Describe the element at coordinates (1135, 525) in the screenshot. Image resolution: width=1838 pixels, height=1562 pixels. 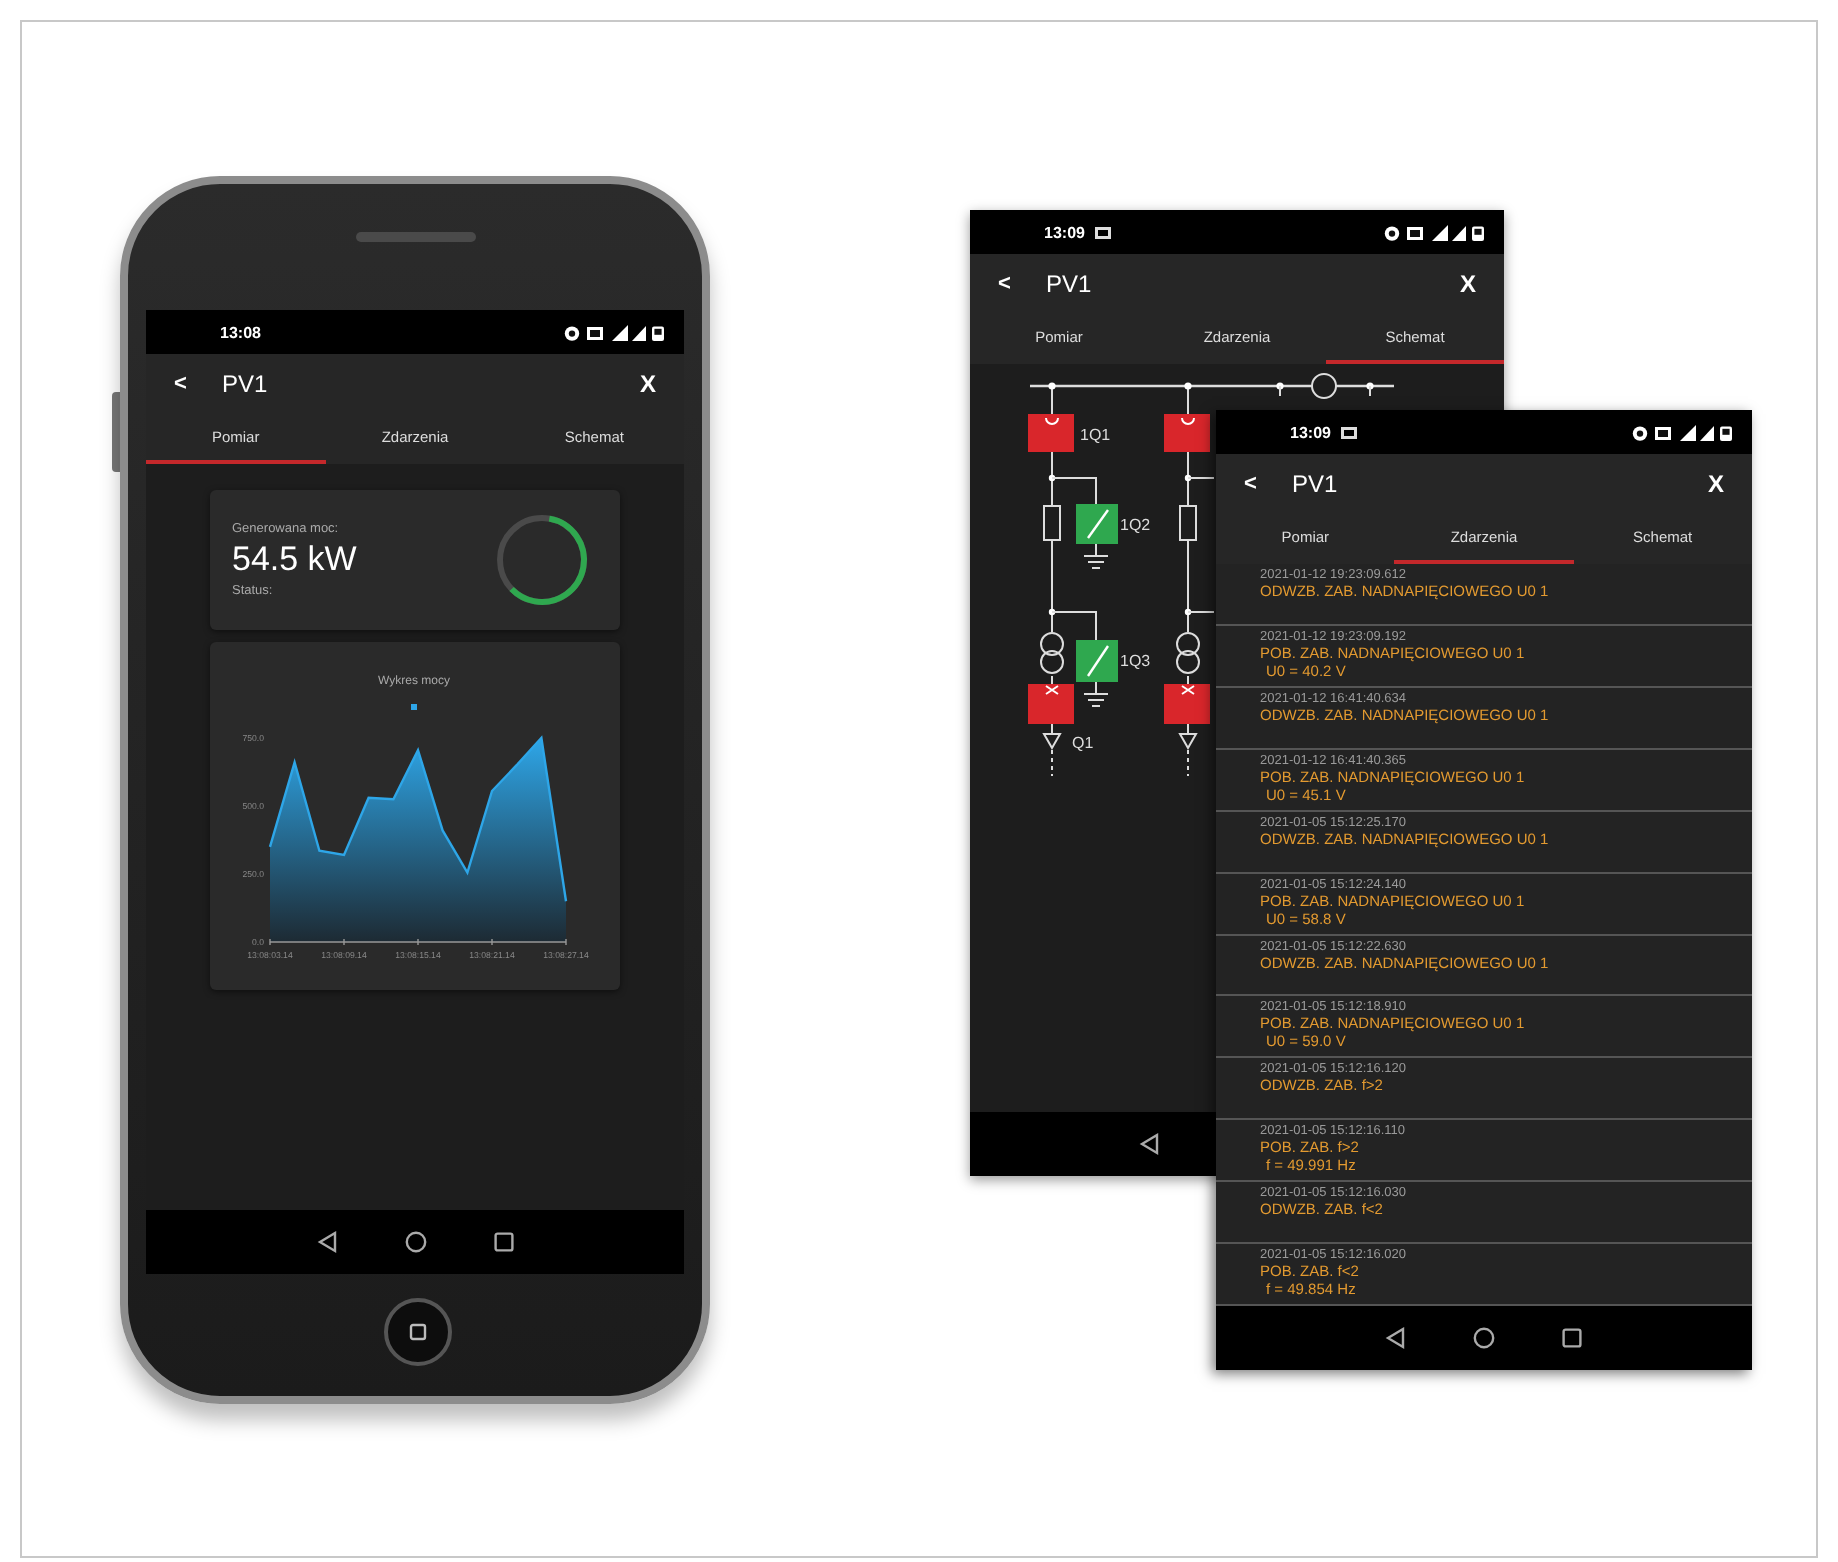
I see `switch-label: 1Q2` at that location.